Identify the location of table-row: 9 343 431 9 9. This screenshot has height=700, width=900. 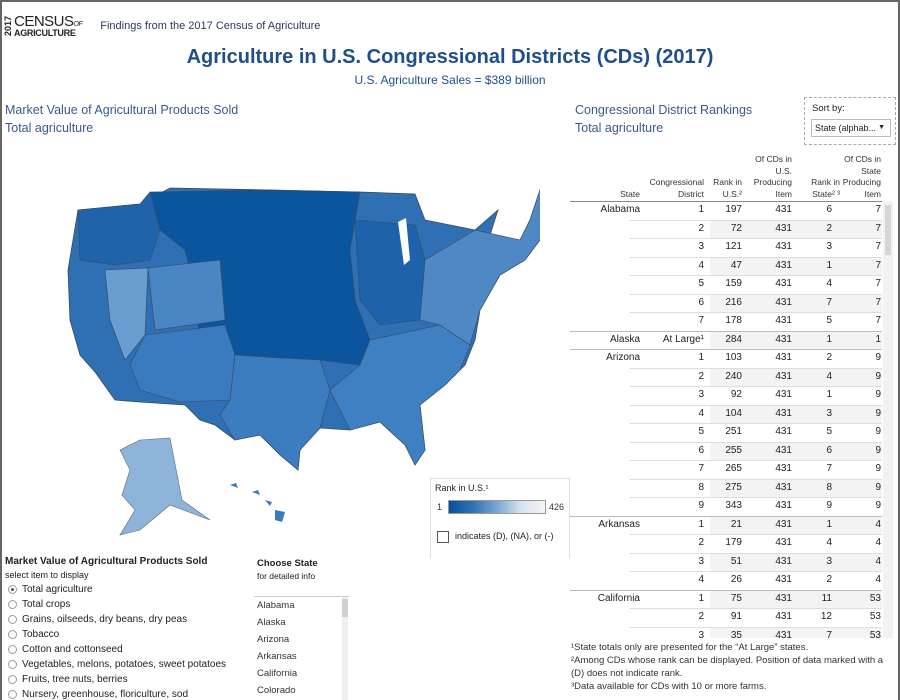
(726, 507).